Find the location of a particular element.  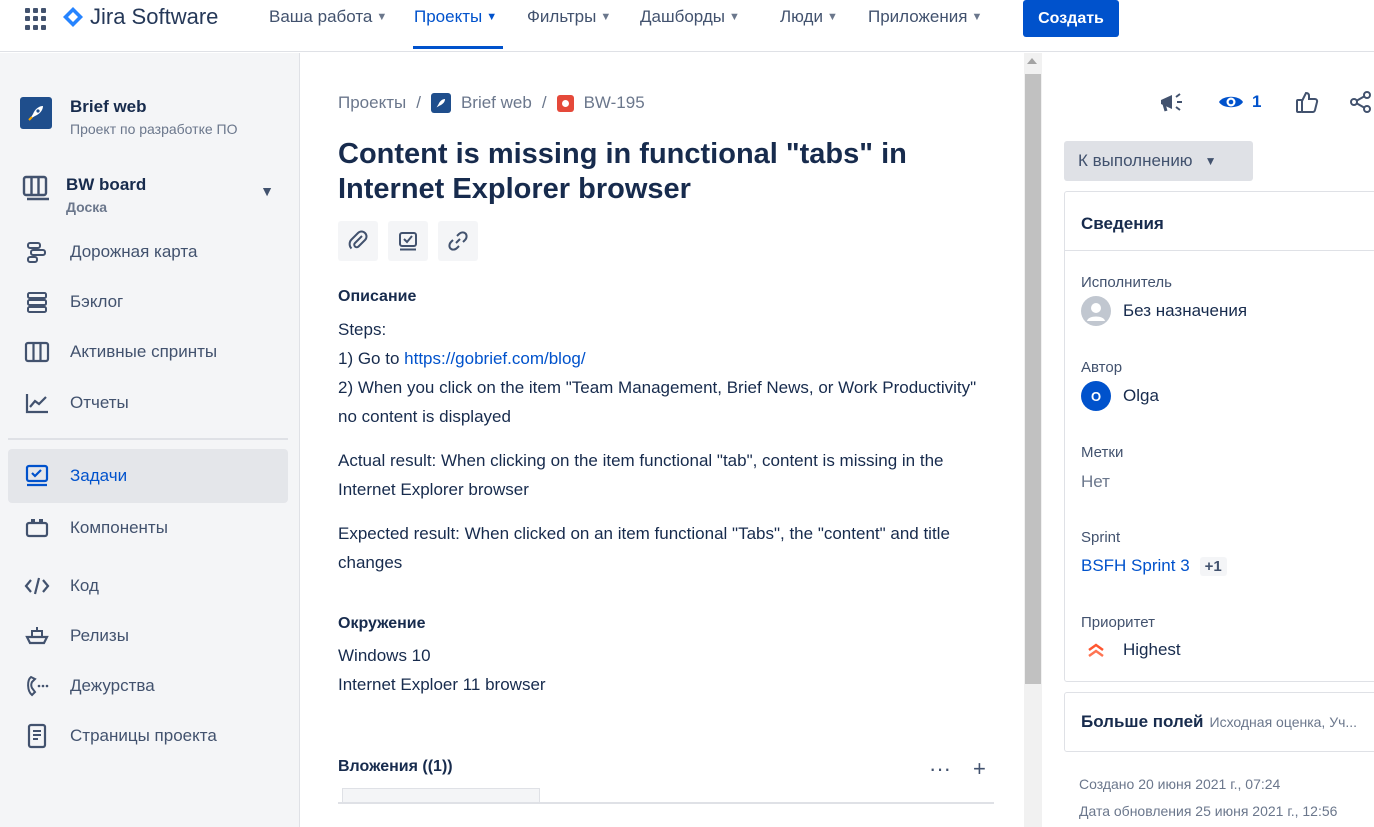

reports-icon is located at coordinates (37, 403).